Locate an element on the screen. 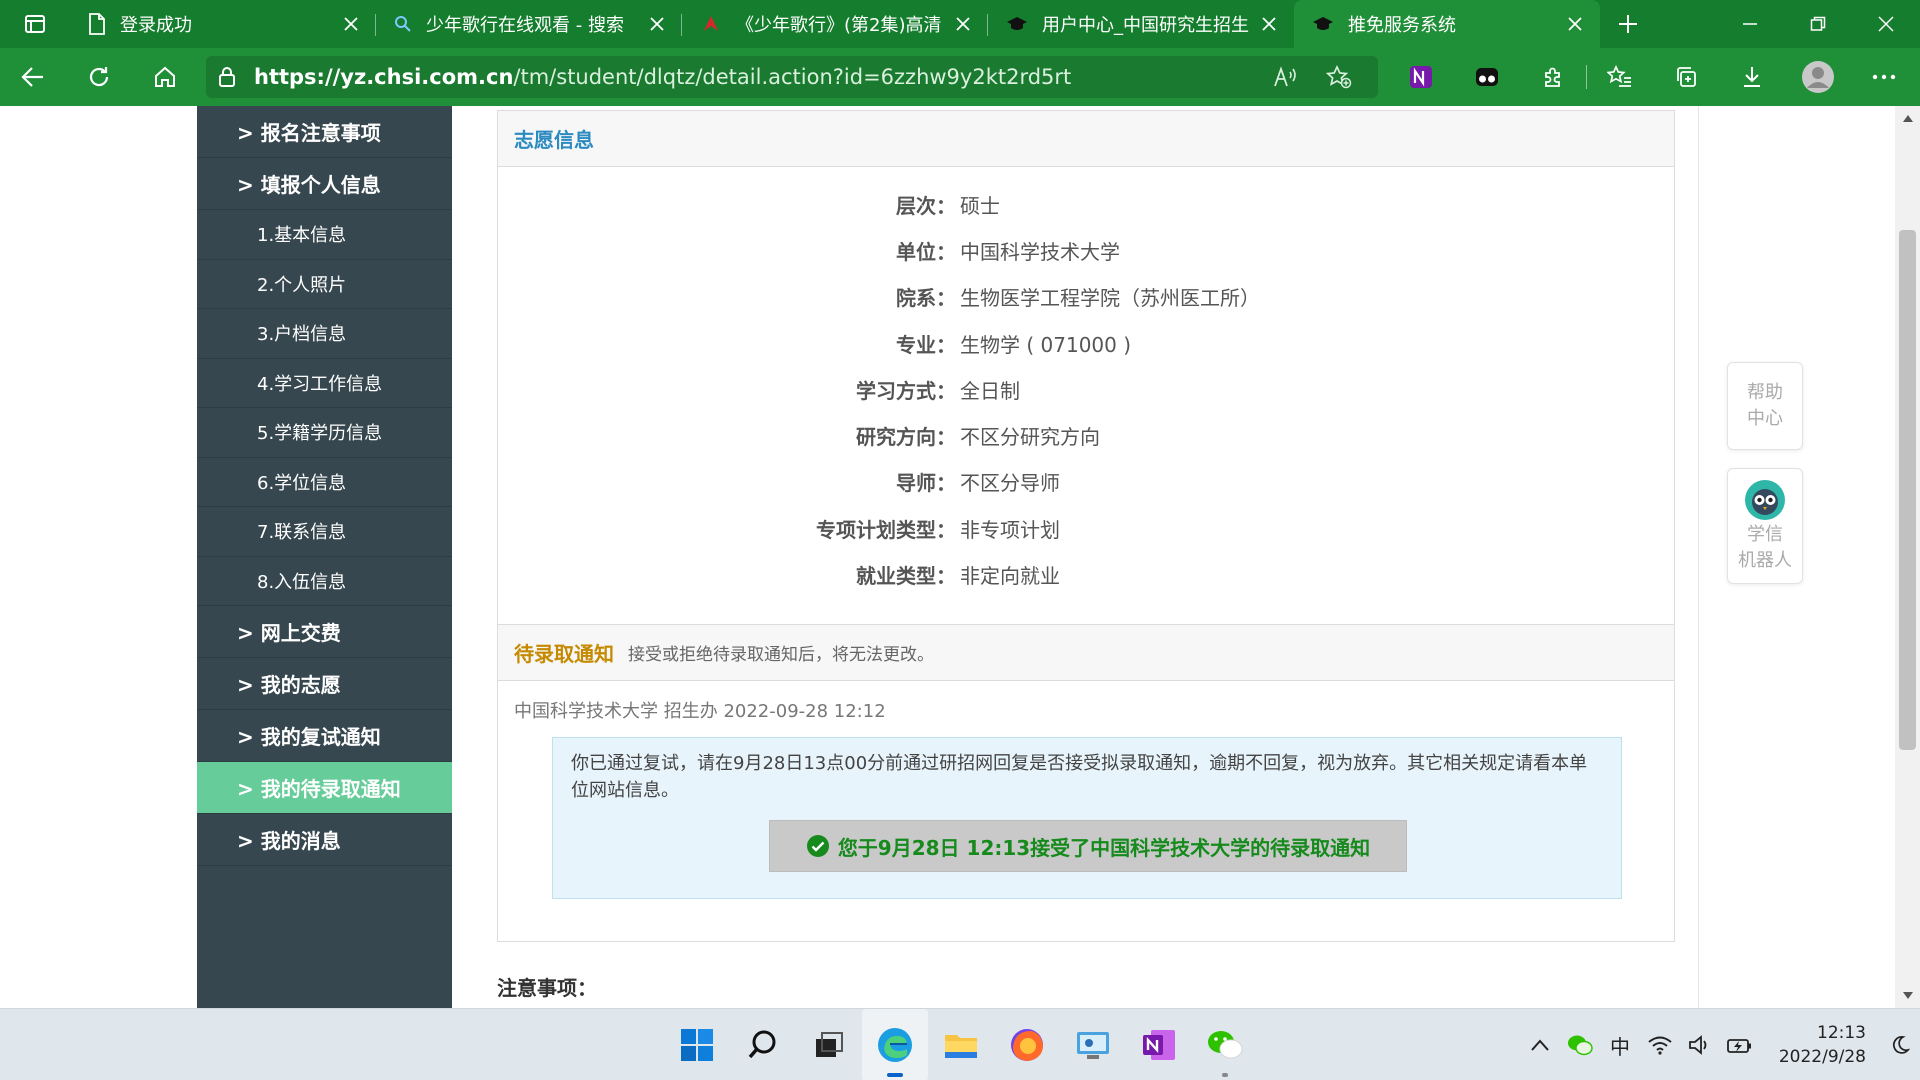  tab-video: 《少年歌行》(第2集)高清 is located at coordinates (835, 24).